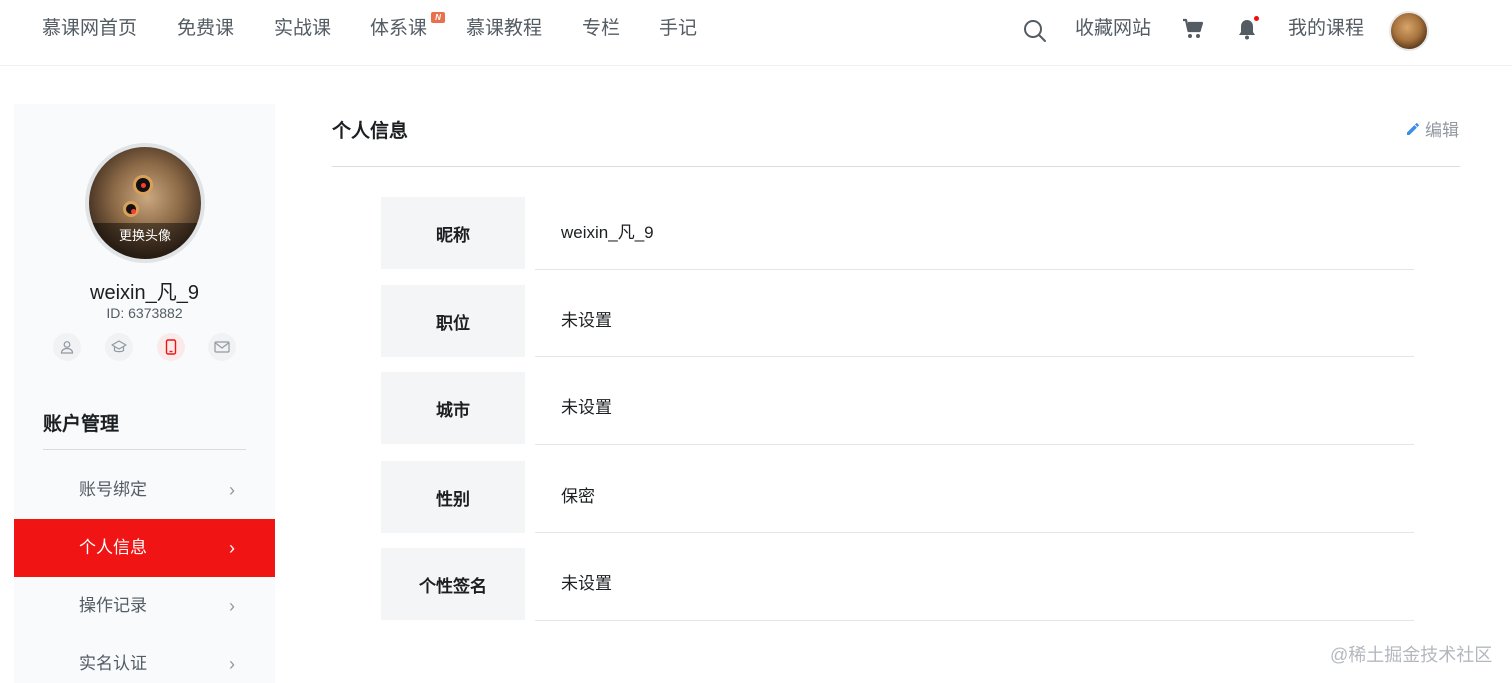  What do you see at coordinates (1413, 128) in the screenshot?
I see `pencil-icon` at bounding box center [1413, 128].